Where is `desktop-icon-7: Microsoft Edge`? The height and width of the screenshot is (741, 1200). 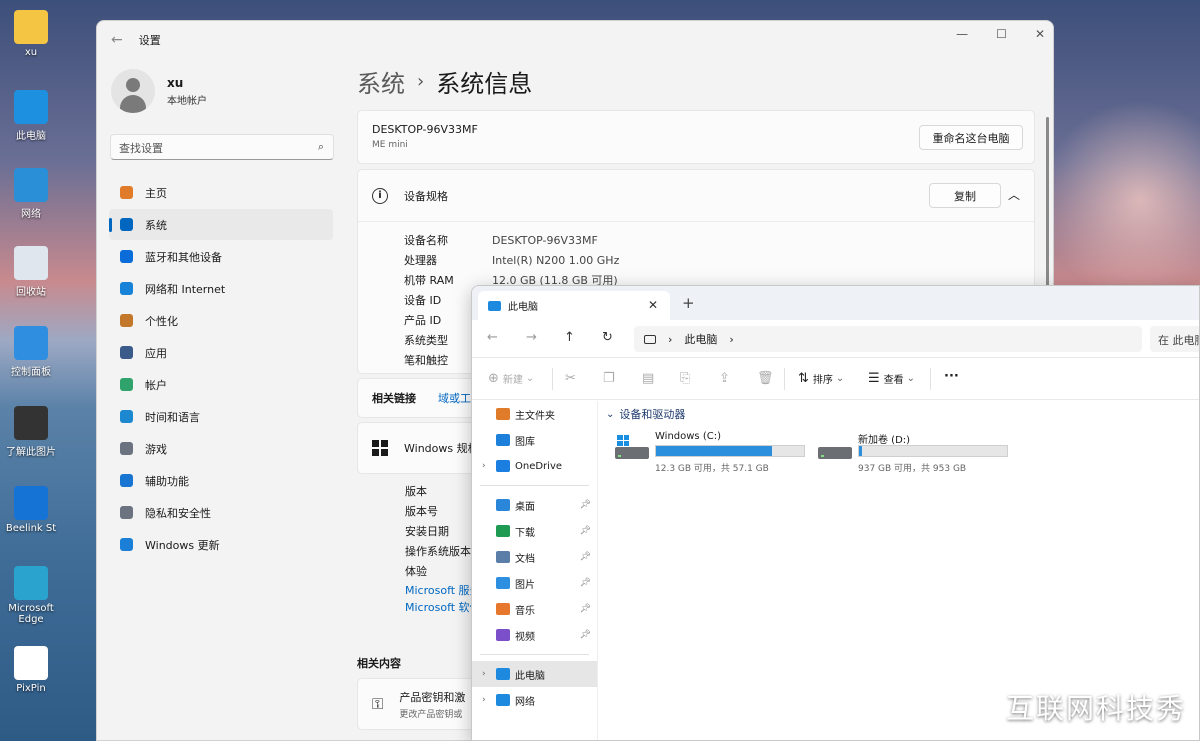
desktop-icon-7: Microsoft Edge is located at coordinates (31, 595).